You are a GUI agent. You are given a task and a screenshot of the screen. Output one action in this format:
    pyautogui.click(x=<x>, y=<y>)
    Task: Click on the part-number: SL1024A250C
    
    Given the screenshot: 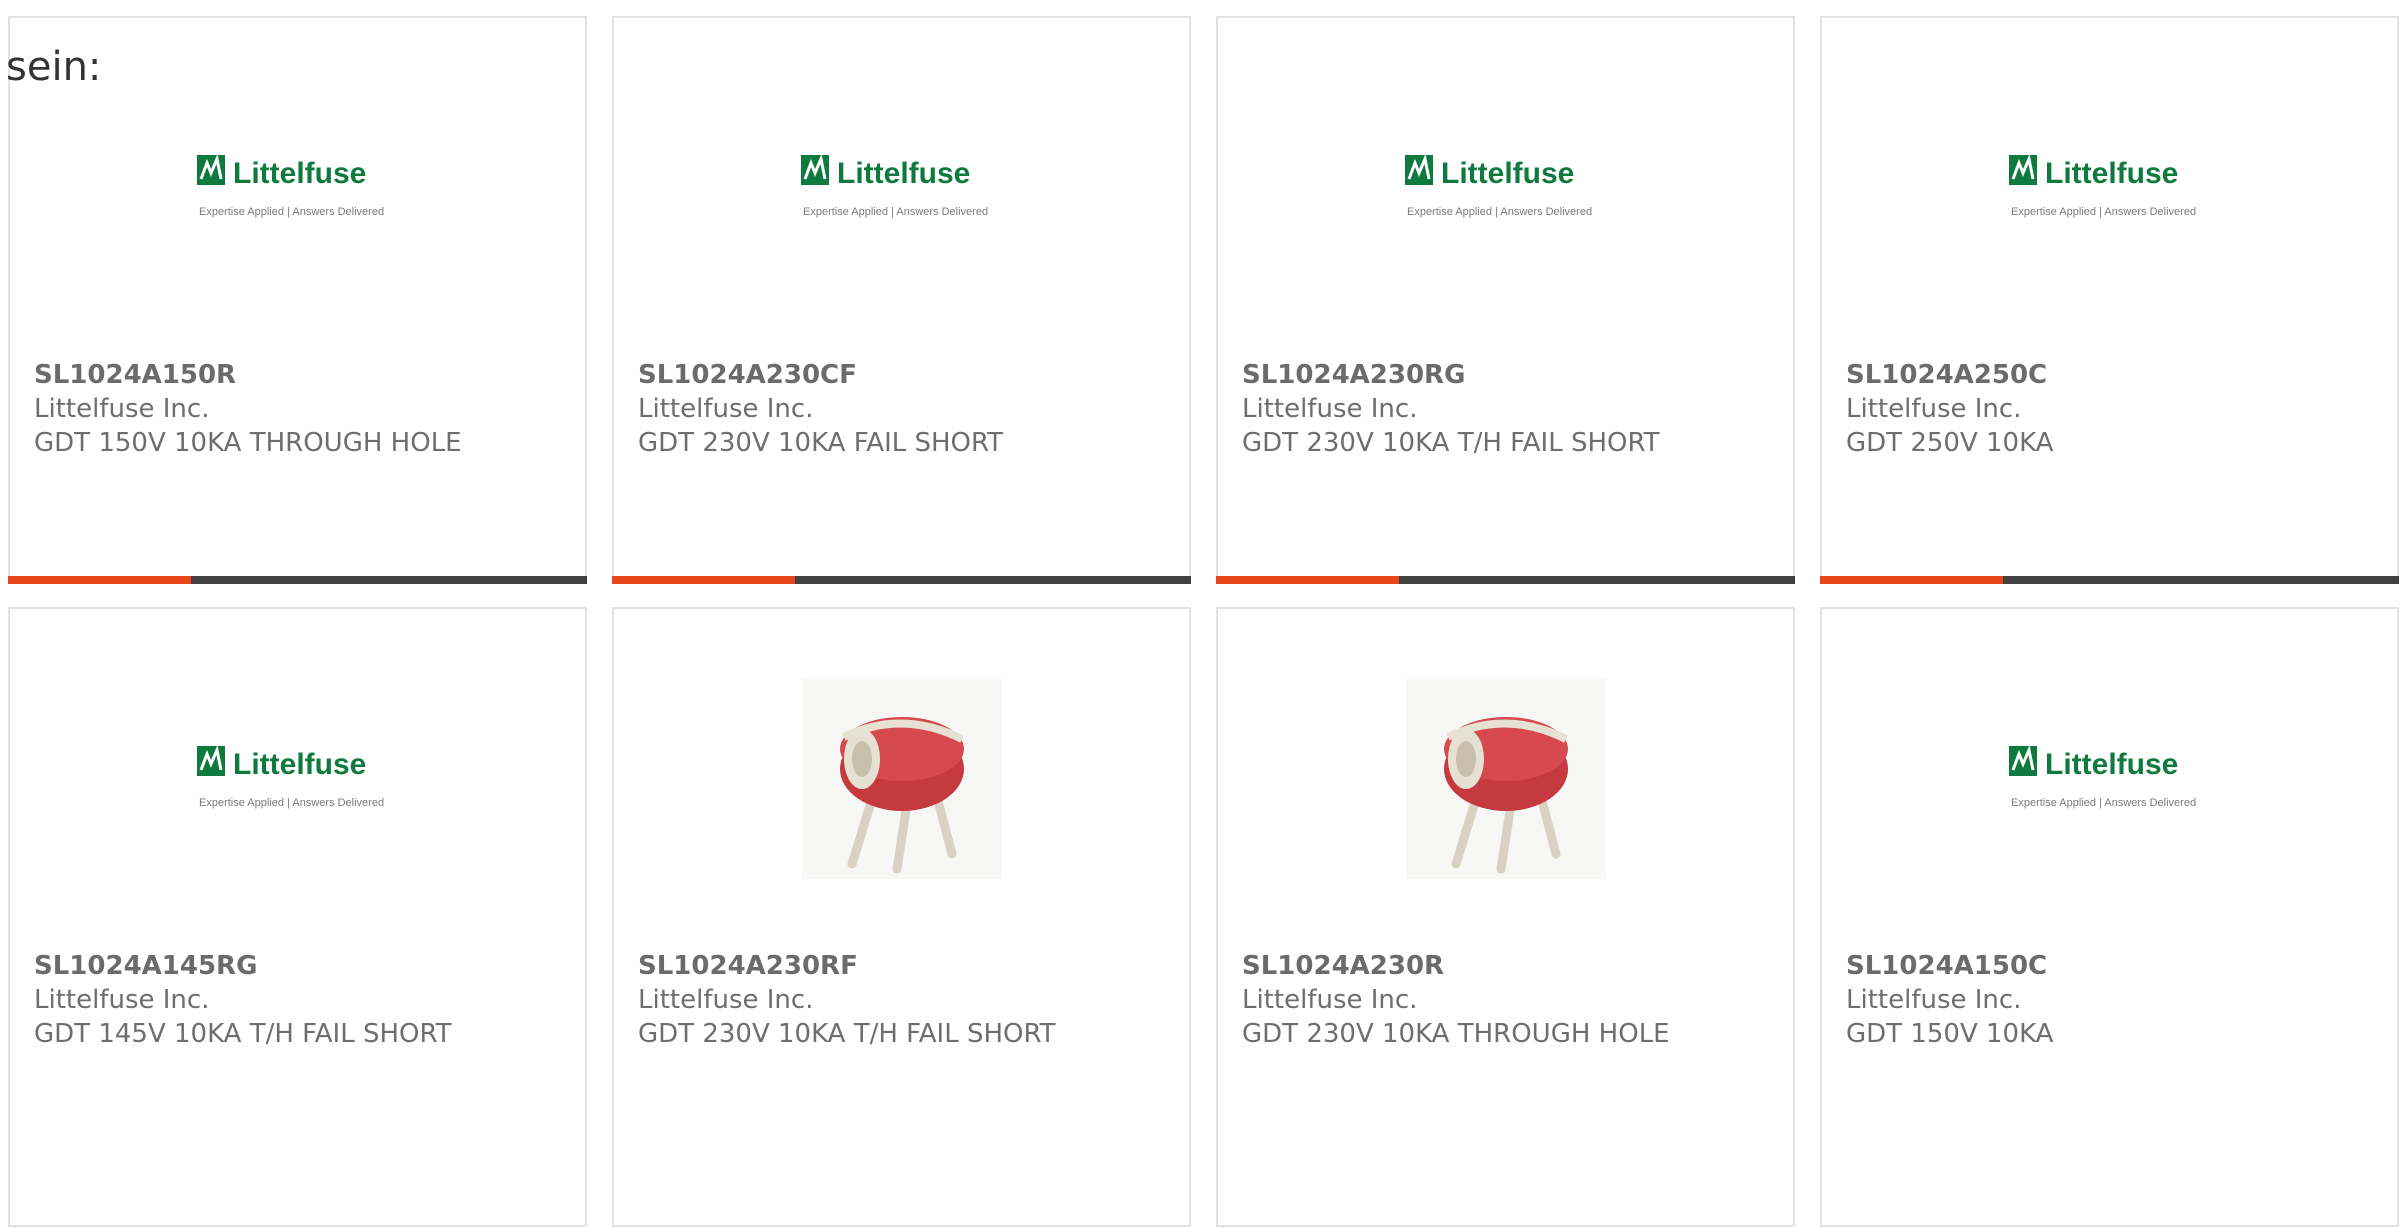 What is the action you would take?
    pyautogui.click(x=1949, y=375)
    